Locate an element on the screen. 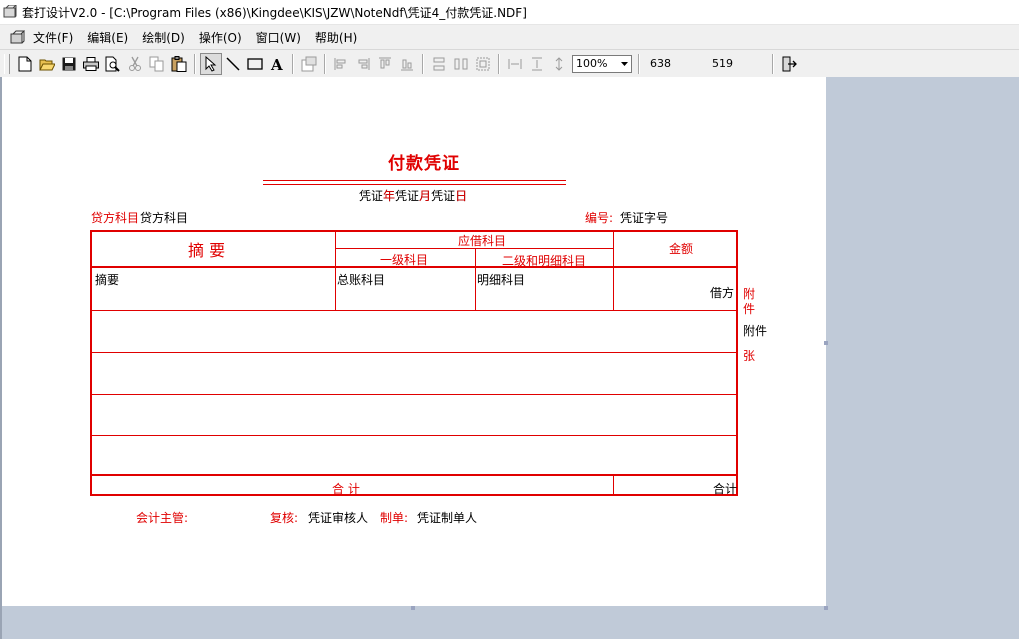 The height and width of the screenshot is (639, 1019). table-border-top is located at coordinates (414, 231).